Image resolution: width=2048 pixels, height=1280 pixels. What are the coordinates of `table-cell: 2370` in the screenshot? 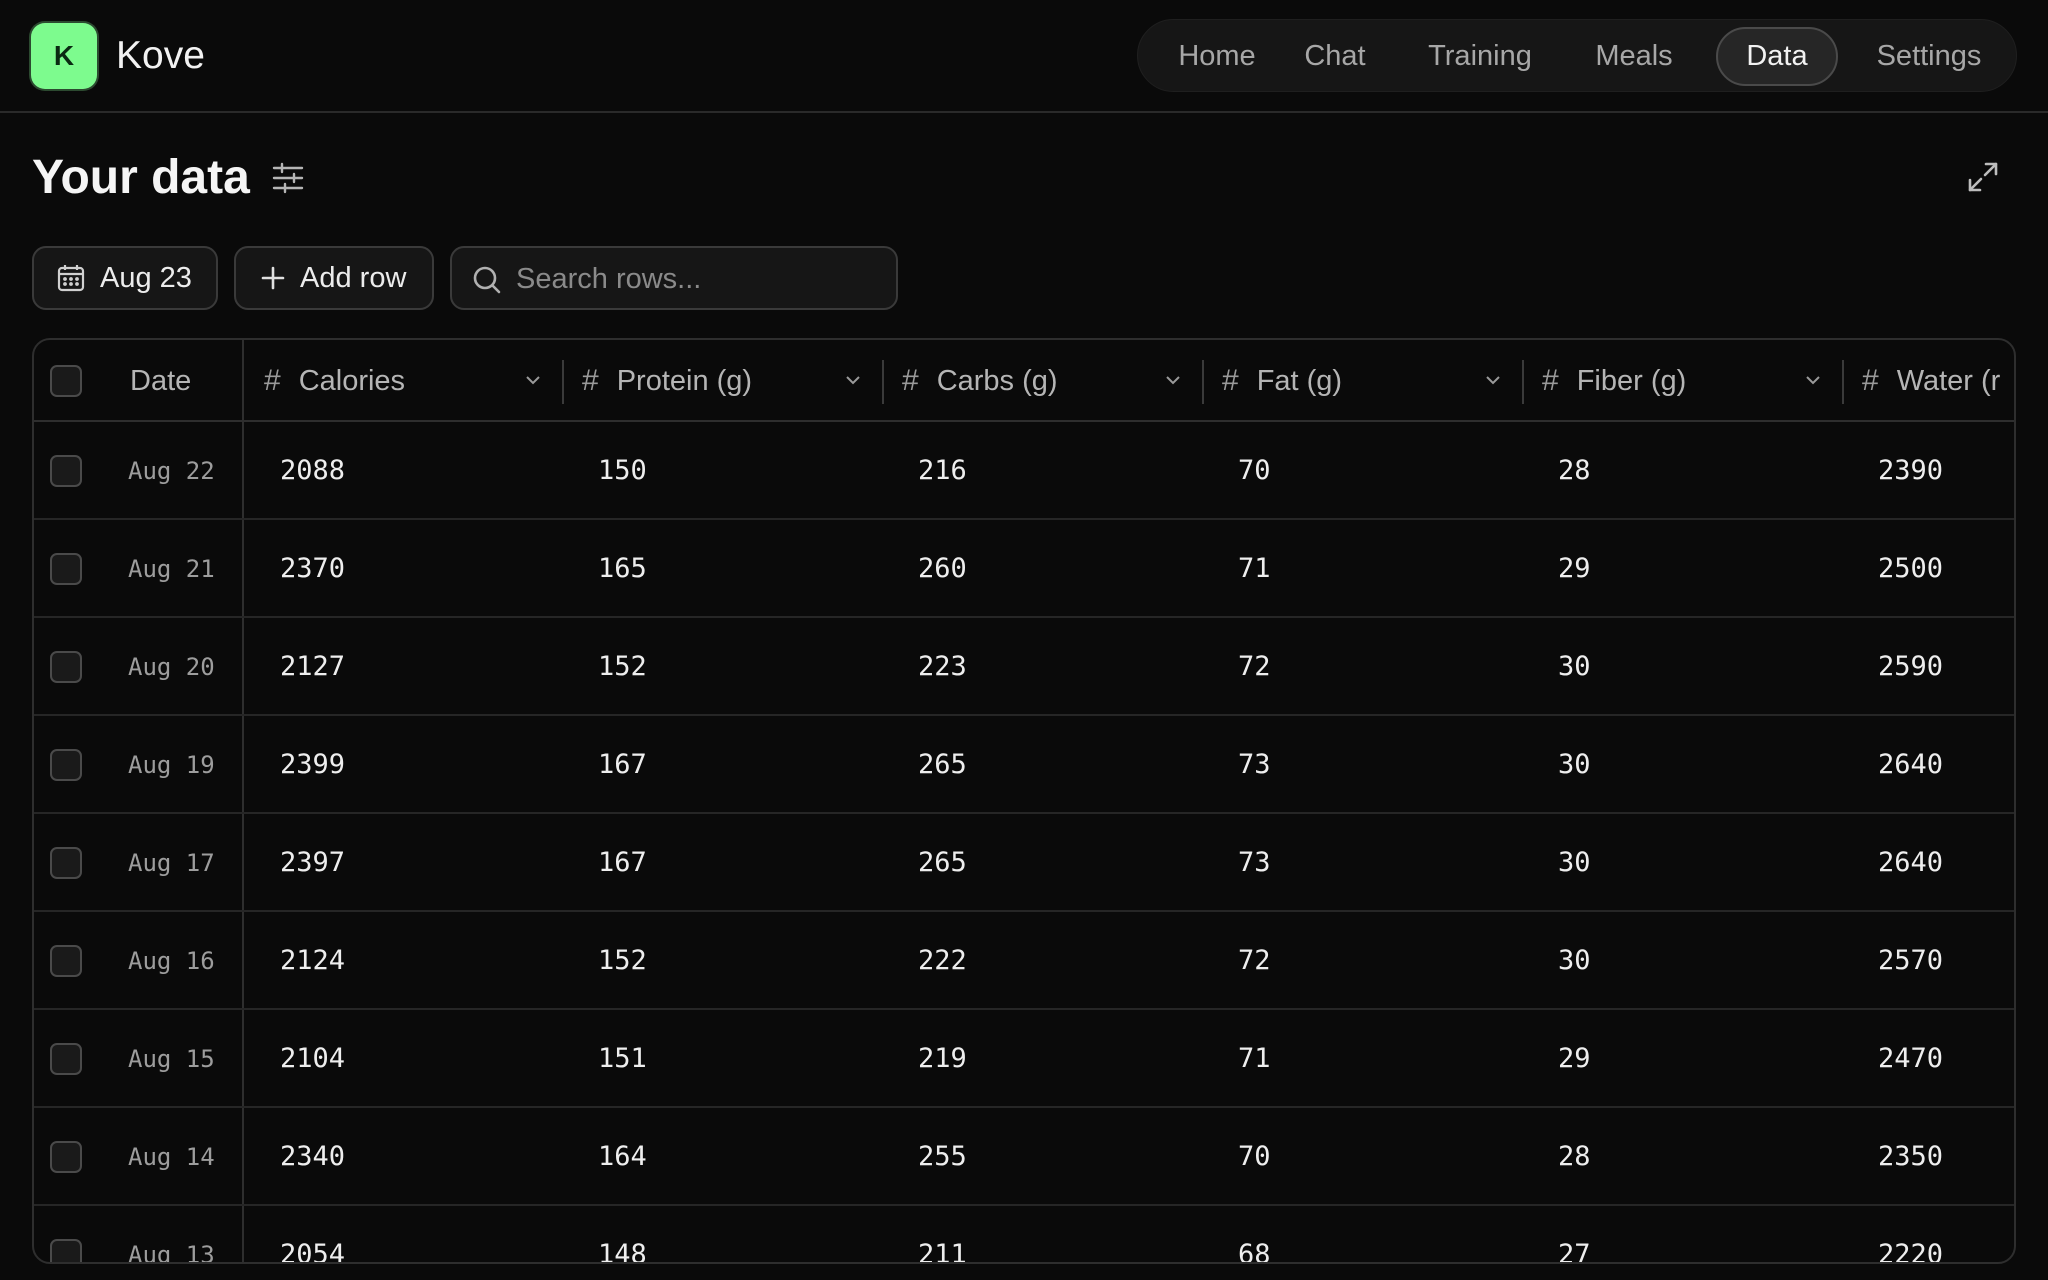 It's located at (312, 569).